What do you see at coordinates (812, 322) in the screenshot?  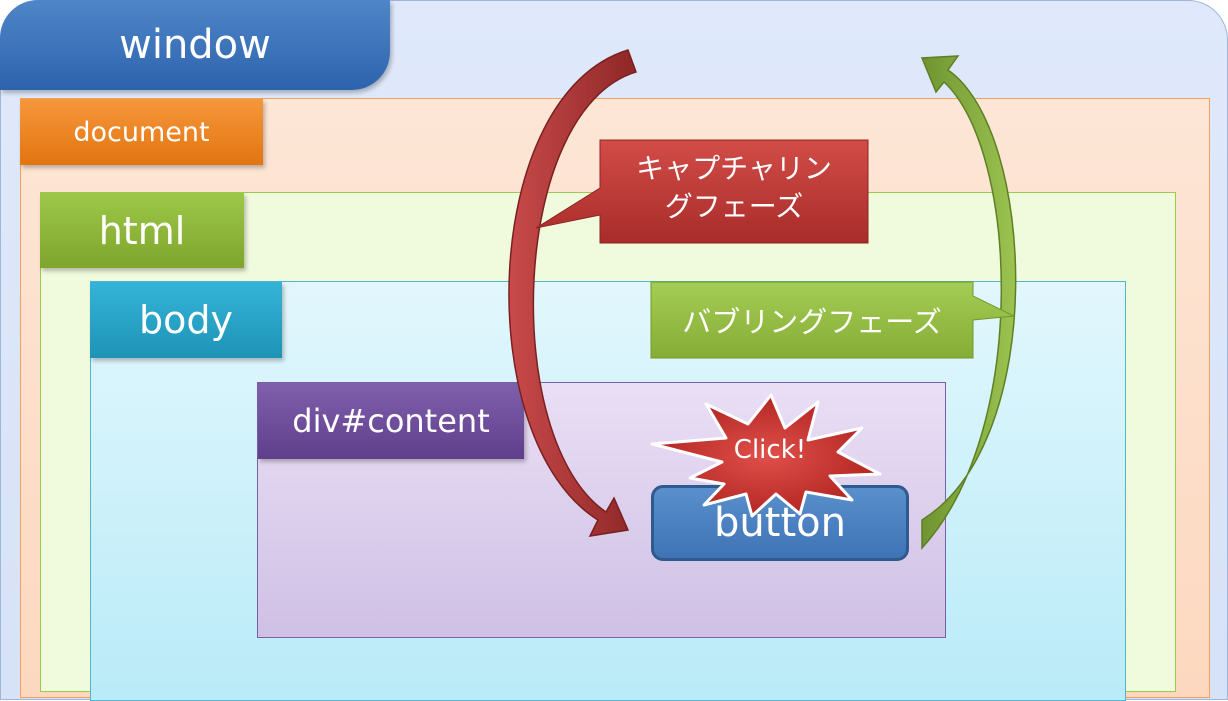 I see `bubbling-phase-label: バブリングフェーズ` at bounding box center [812, 322].